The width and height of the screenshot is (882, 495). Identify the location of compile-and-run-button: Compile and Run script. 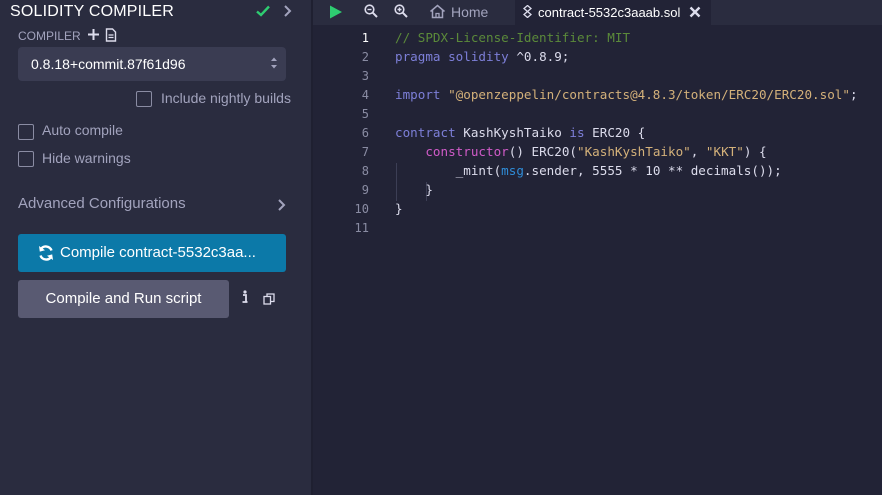
(123, 299).